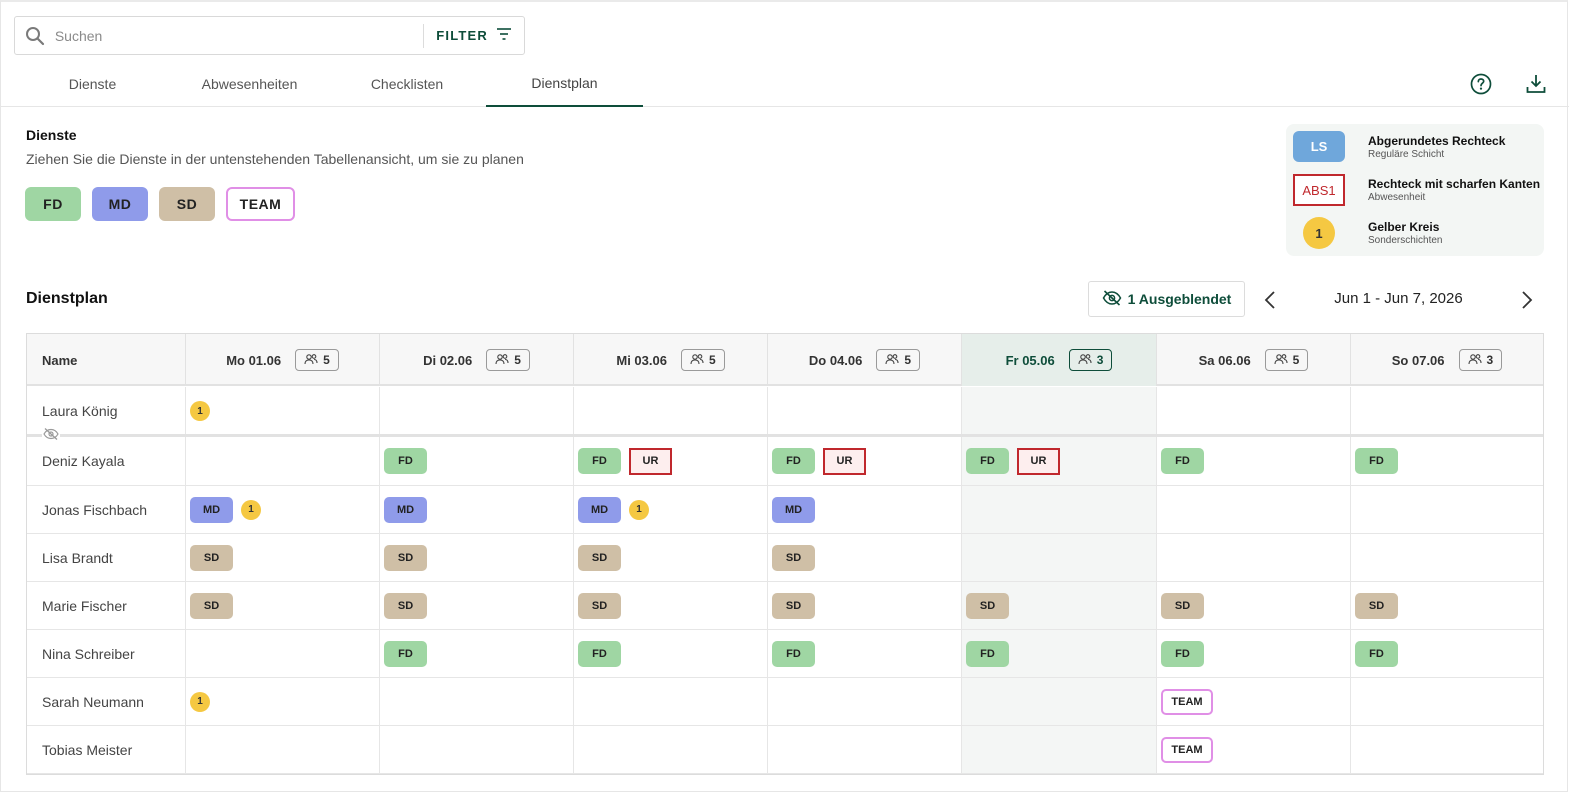  Describe the element at coordinates (92, 83) in the screenshot. I see `tab-dienste: Dienste` at that location.